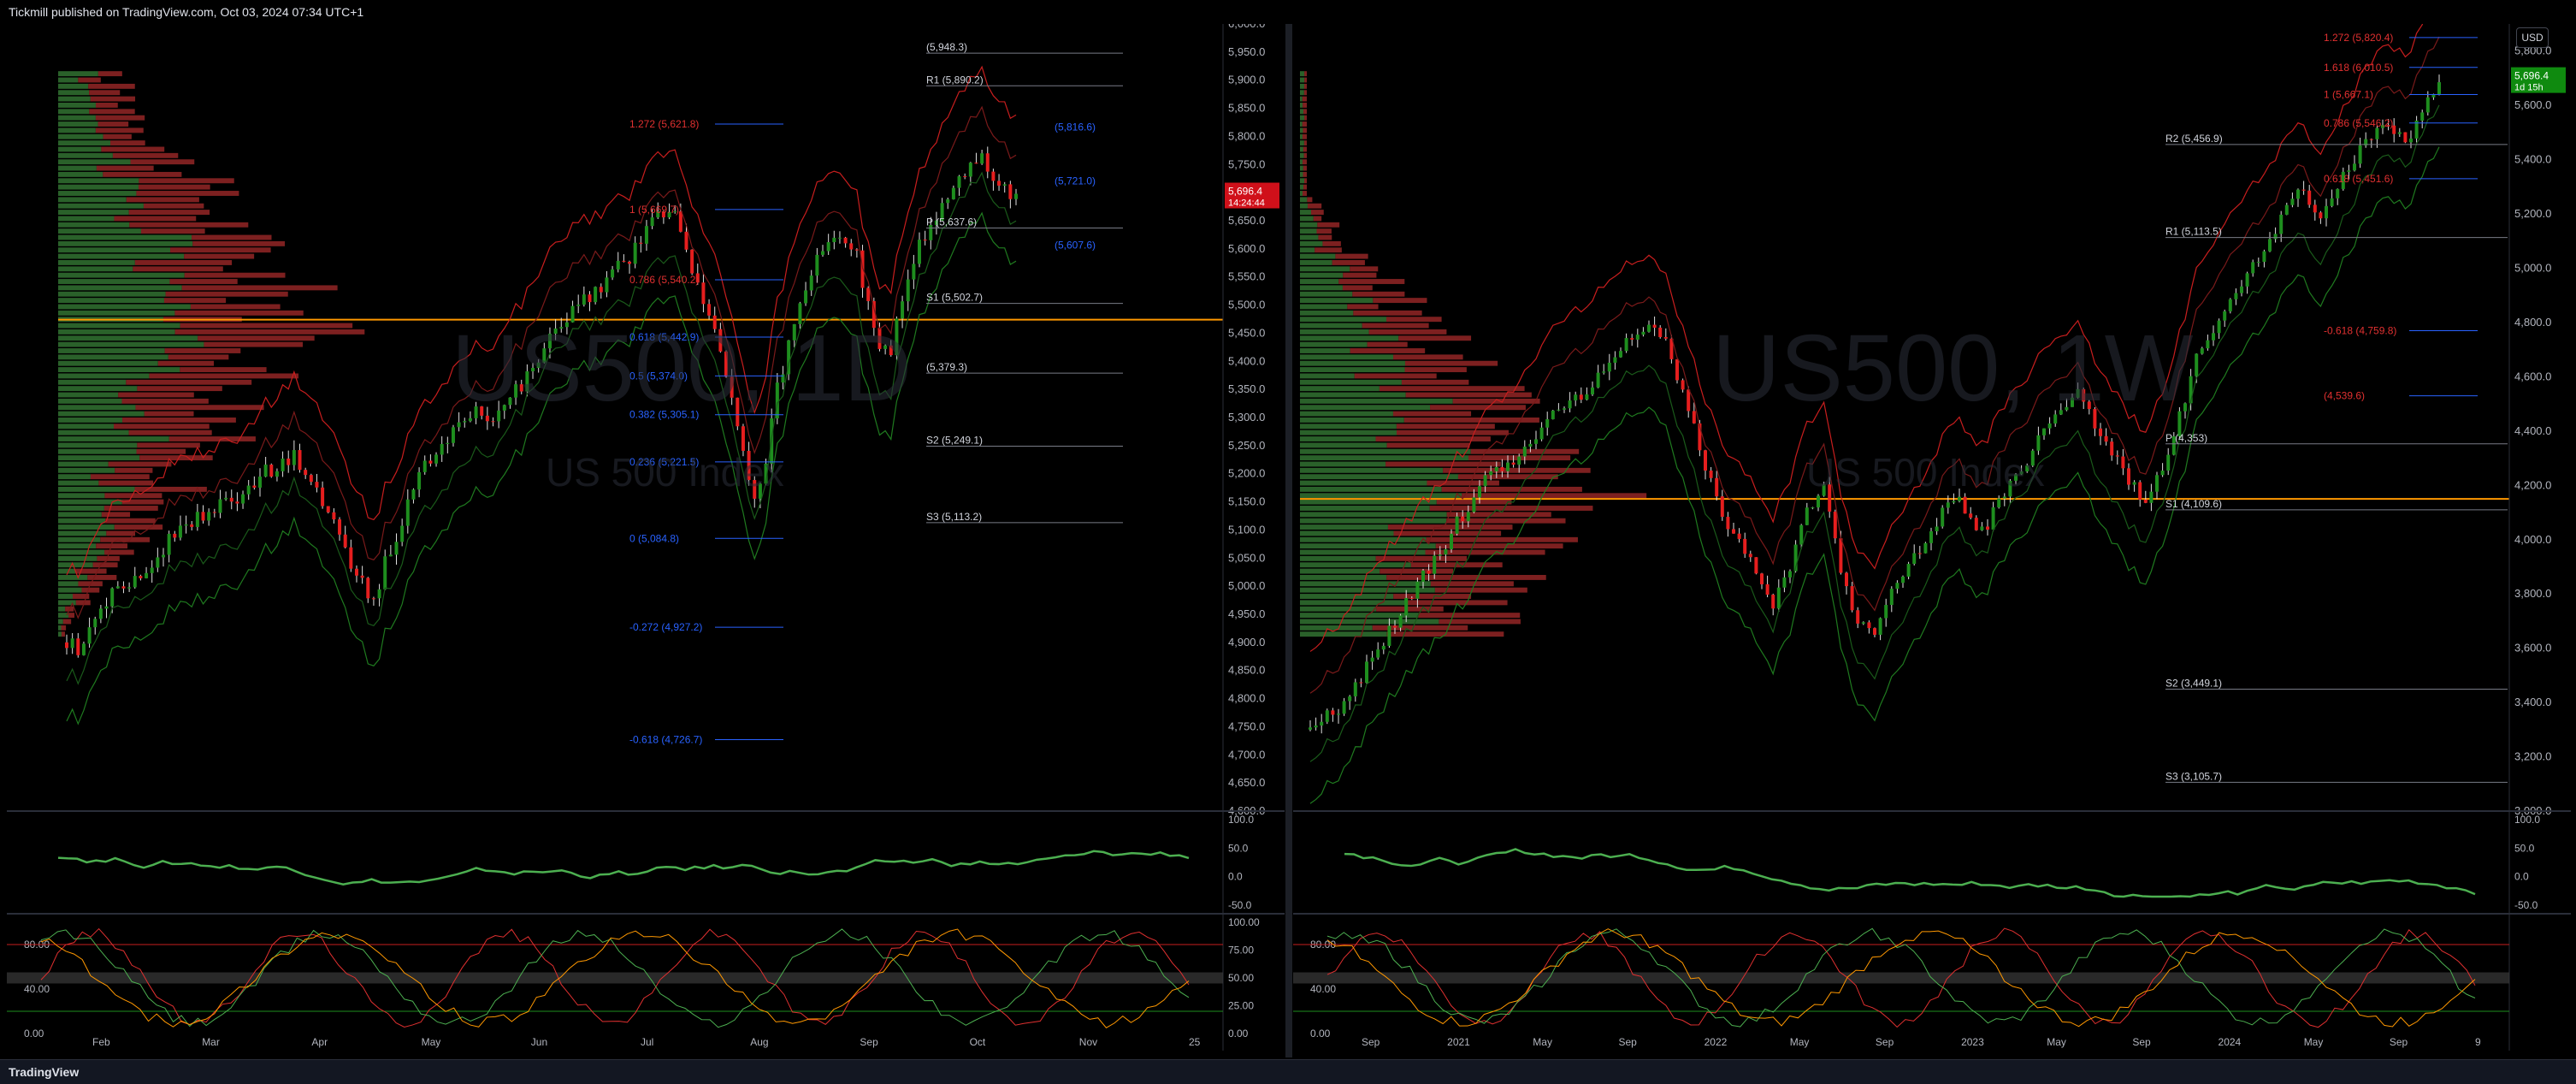  What do you see at coordinates (1235, 877) in the screenshot?
I see `rsi-tick-label: 0.0` at bounding box center [1235, 877].